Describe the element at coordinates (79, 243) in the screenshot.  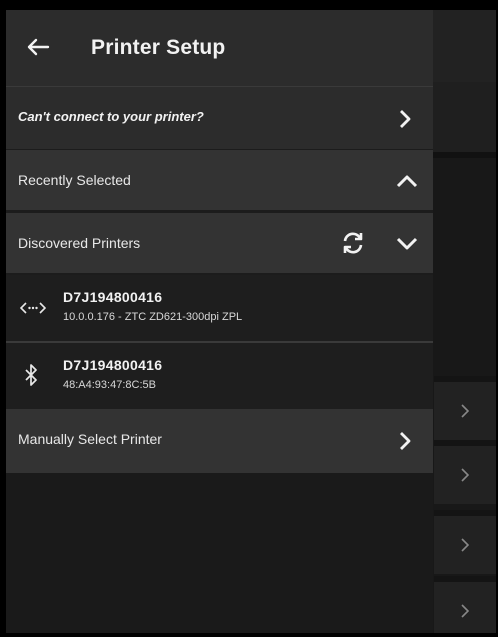
I see `section-label: Discovered Printers` at that location.